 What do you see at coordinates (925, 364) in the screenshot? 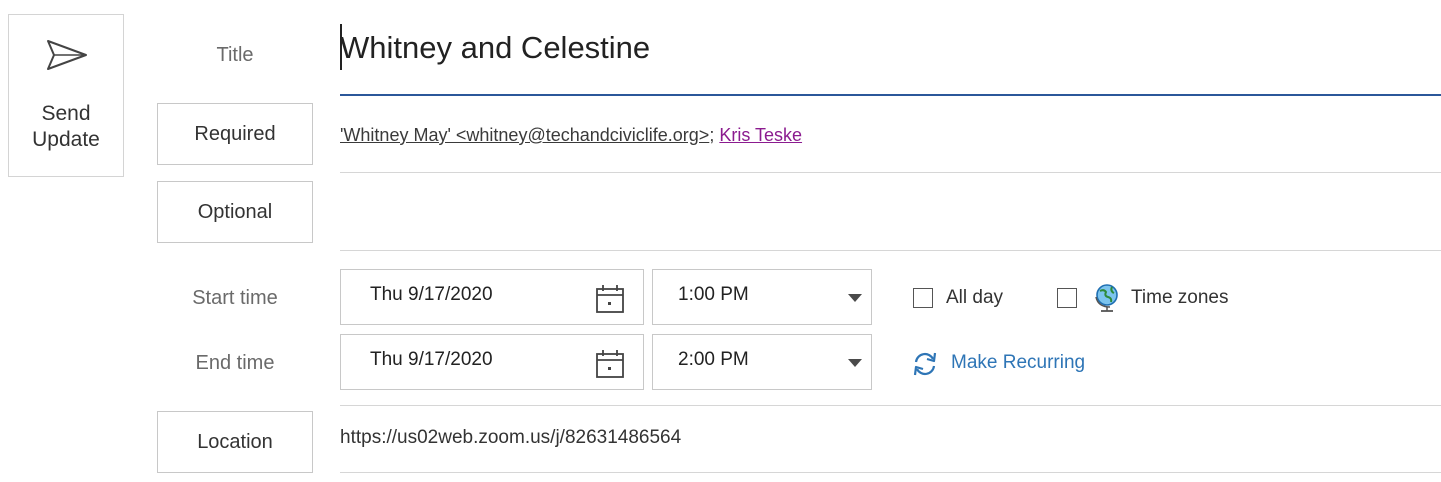
I see `recurring-icon` at bounding box center [925, 364].